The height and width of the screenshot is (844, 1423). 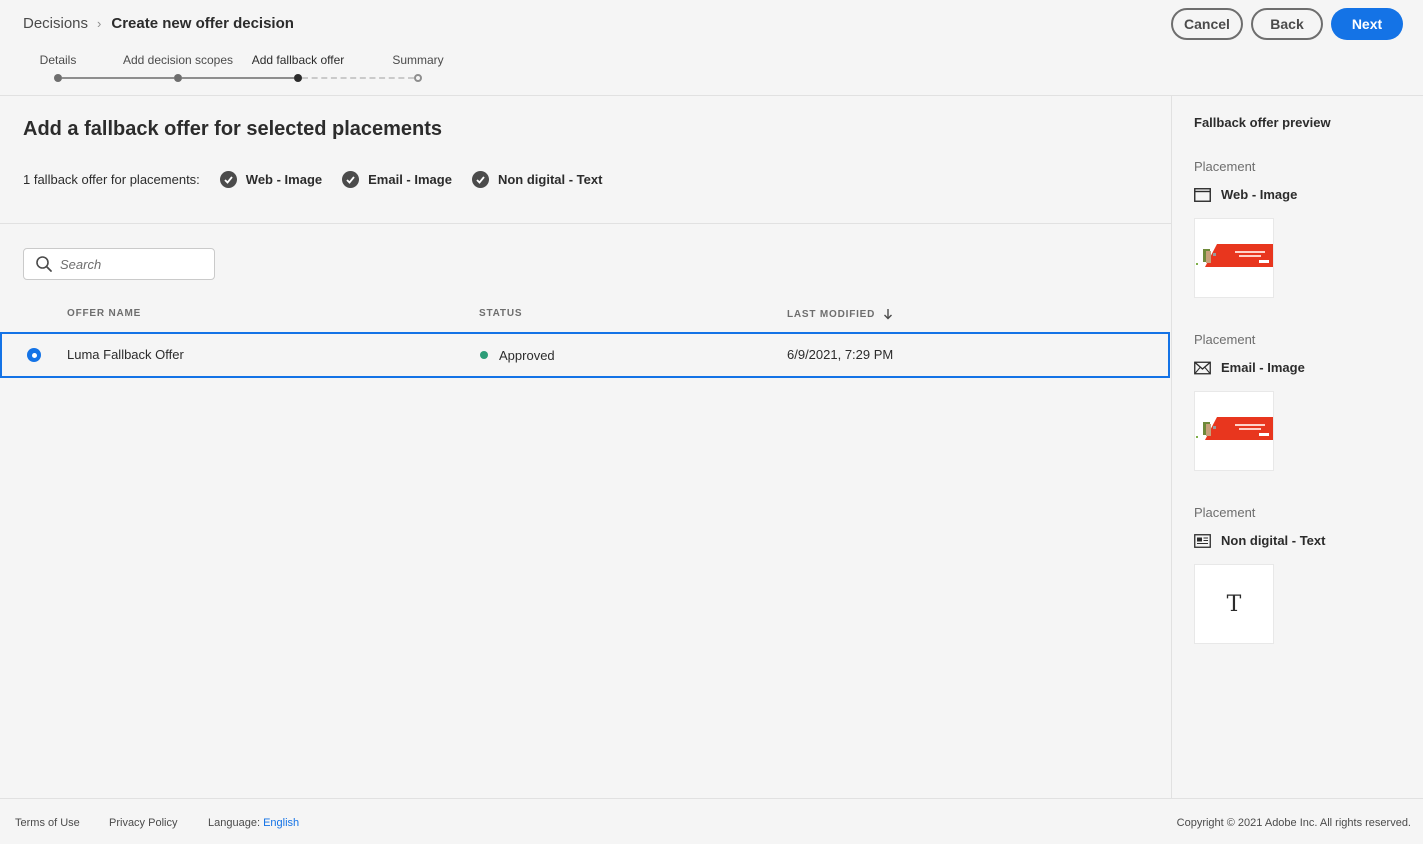 I want to click on language-selector: Language: English, so click(x=253, y=823).